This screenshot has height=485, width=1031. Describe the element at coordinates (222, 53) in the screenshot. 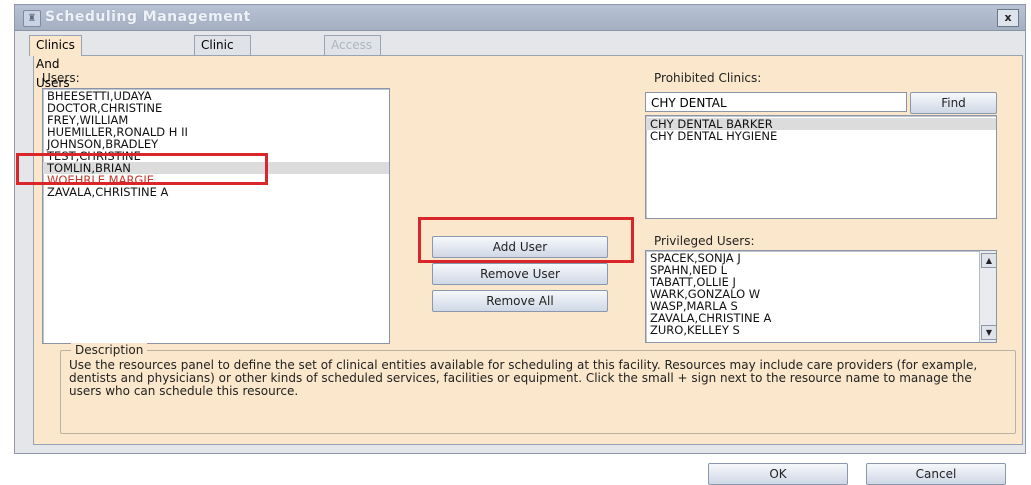

I see `tab-clinic-groups: Clinic Groups` at that location.